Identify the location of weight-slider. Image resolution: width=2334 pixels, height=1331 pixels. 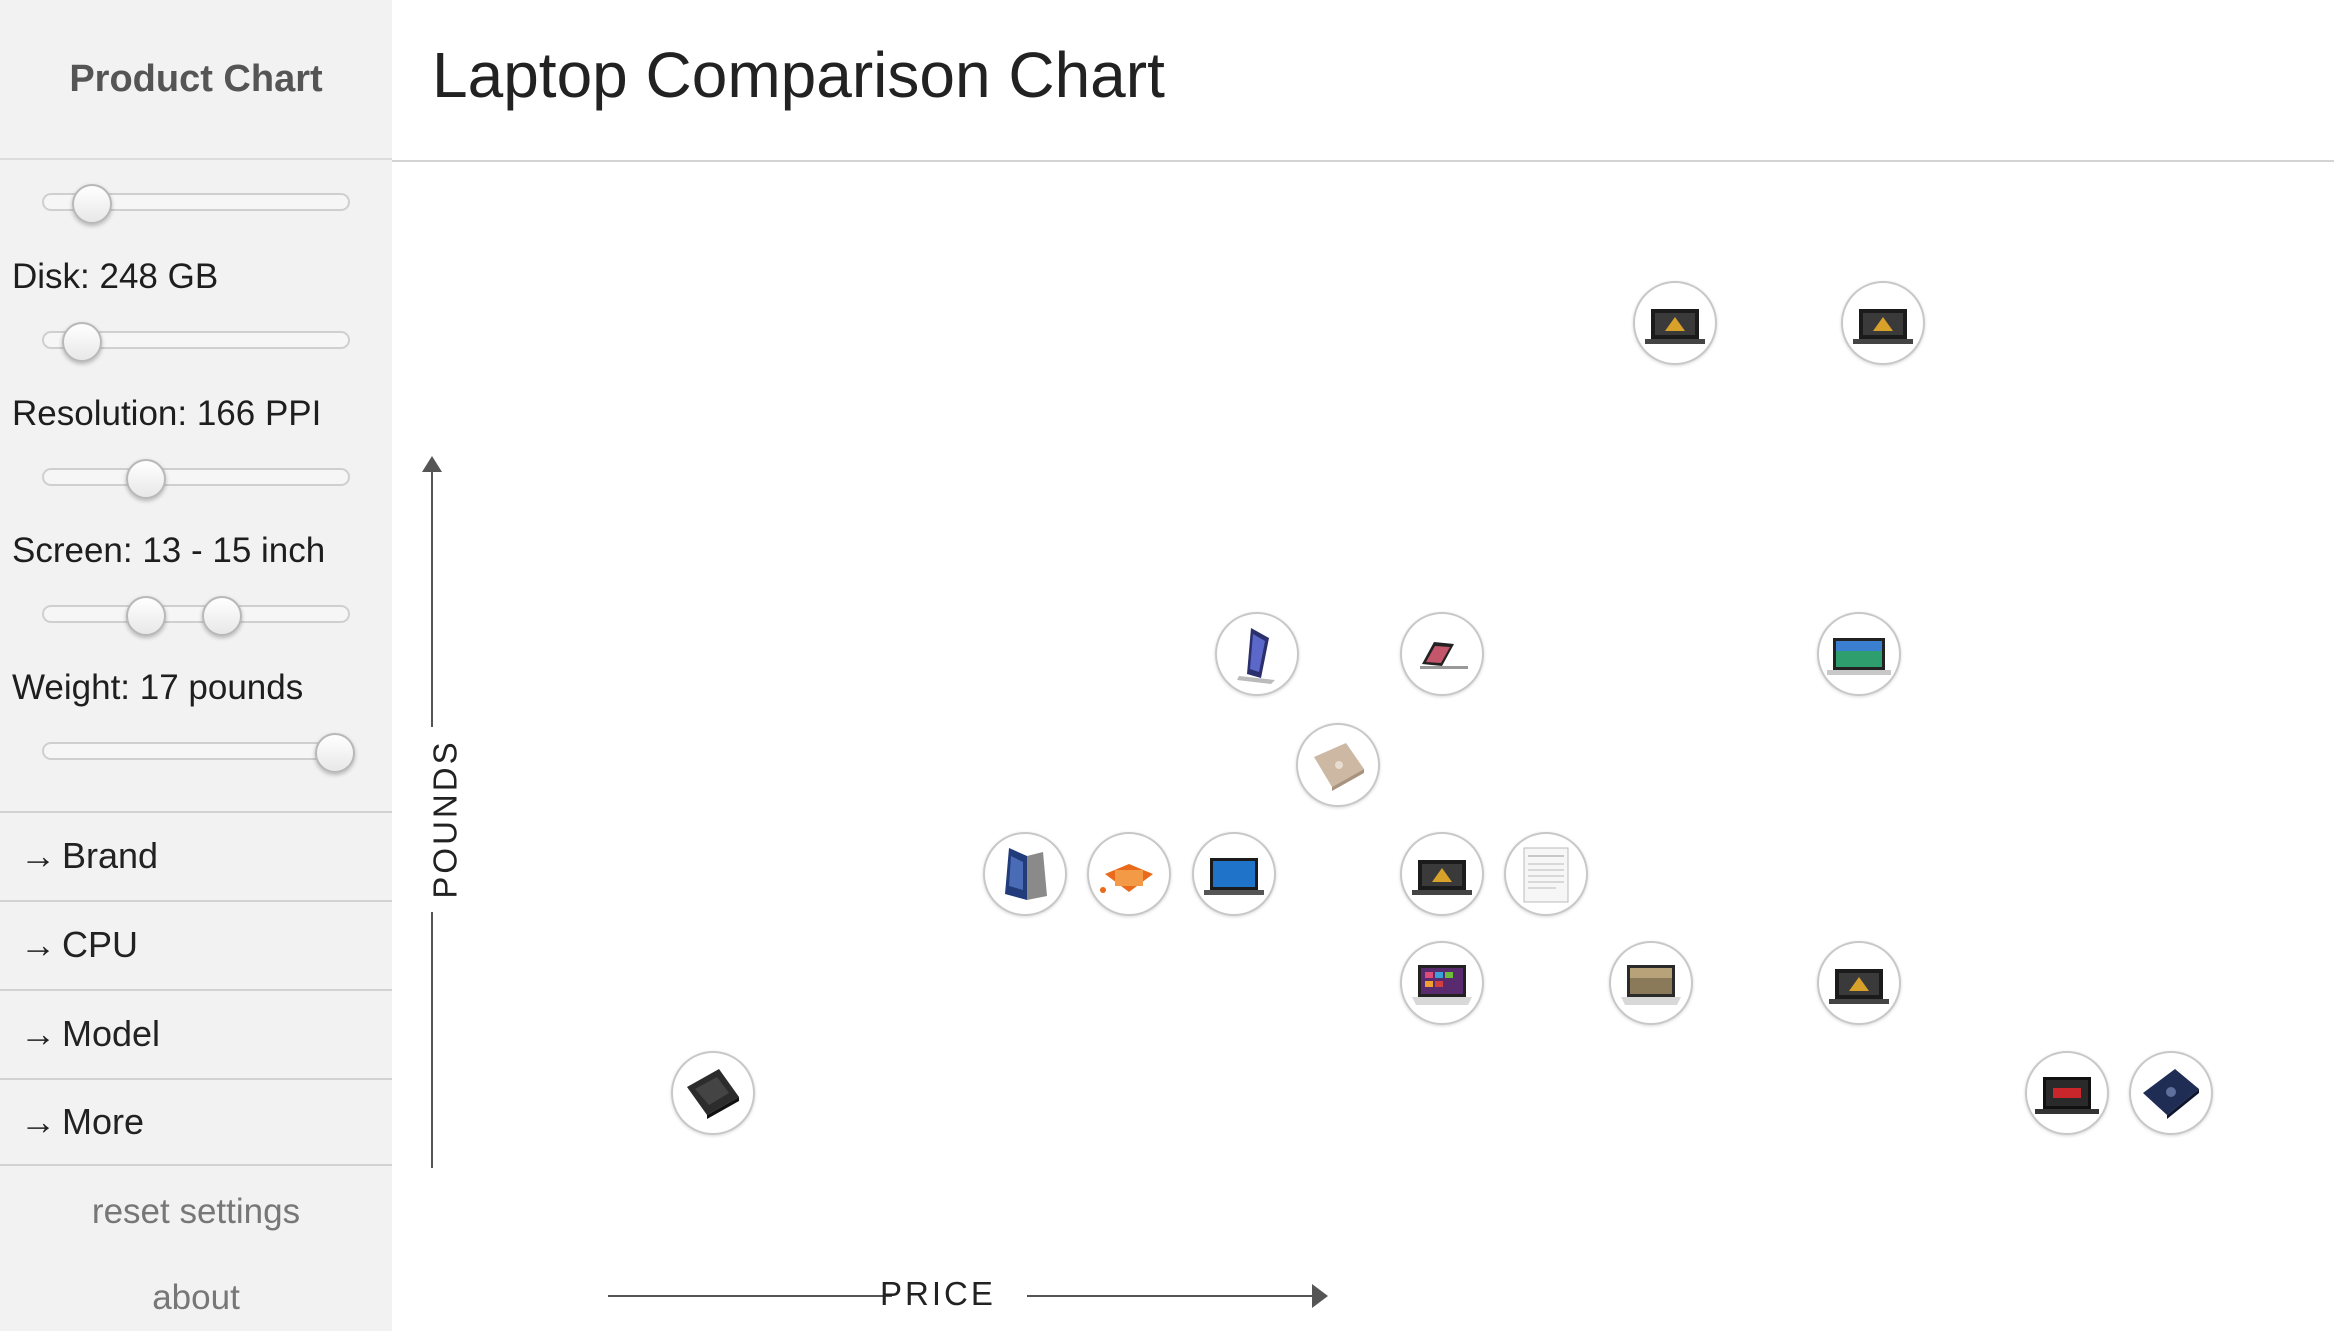
(198, 753).